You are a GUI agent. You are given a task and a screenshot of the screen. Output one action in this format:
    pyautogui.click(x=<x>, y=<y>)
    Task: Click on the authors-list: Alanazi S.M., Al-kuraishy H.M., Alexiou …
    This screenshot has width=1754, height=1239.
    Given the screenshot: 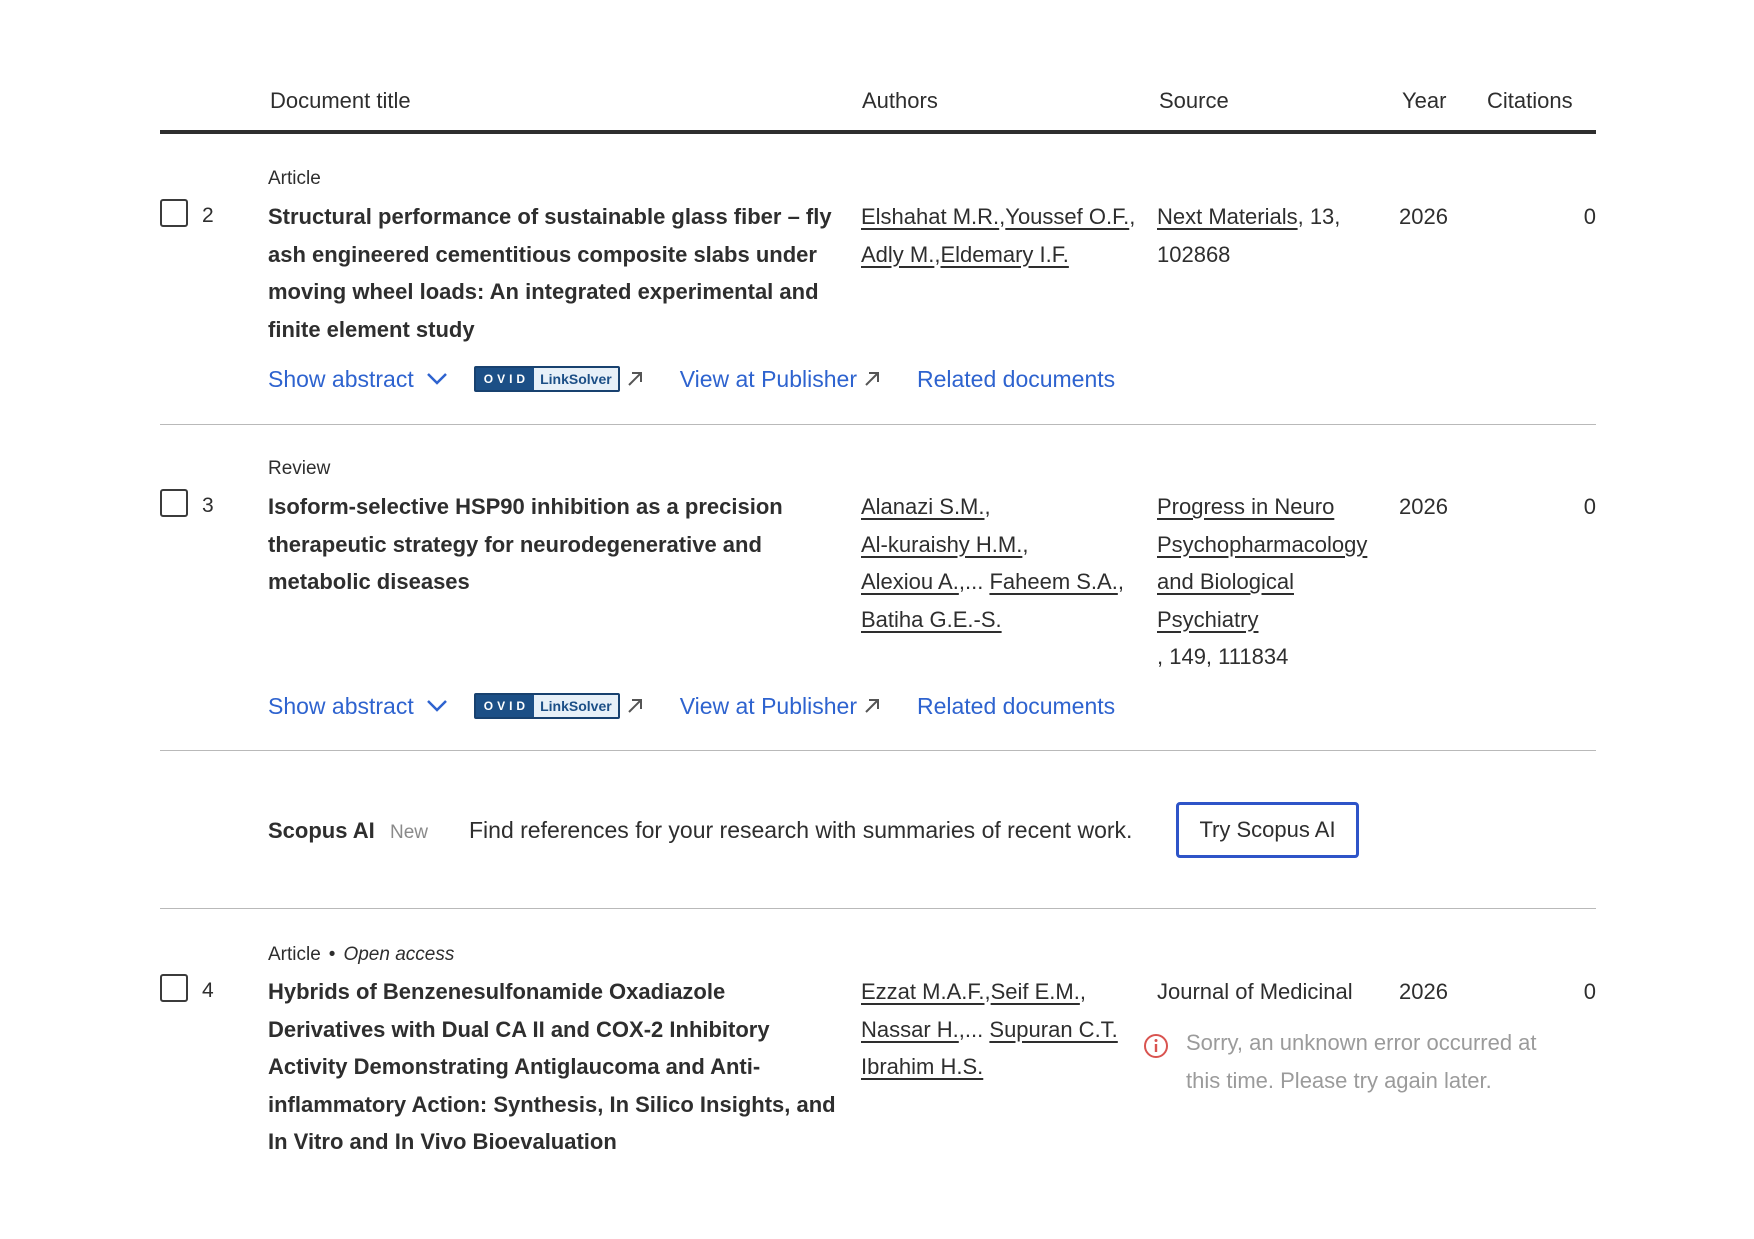 What is the action you would take?
    pyautogui.click(x=992, y=563)
    